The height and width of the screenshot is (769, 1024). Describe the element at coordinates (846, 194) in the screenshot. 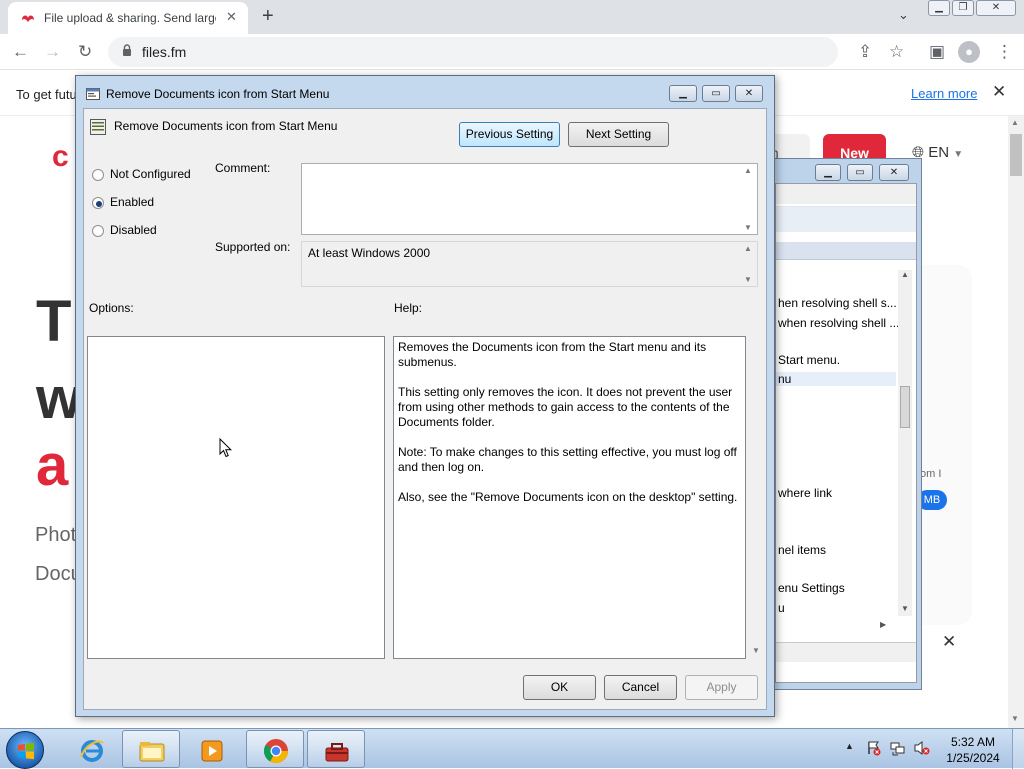

I see `bg-menu-bar` at that location.